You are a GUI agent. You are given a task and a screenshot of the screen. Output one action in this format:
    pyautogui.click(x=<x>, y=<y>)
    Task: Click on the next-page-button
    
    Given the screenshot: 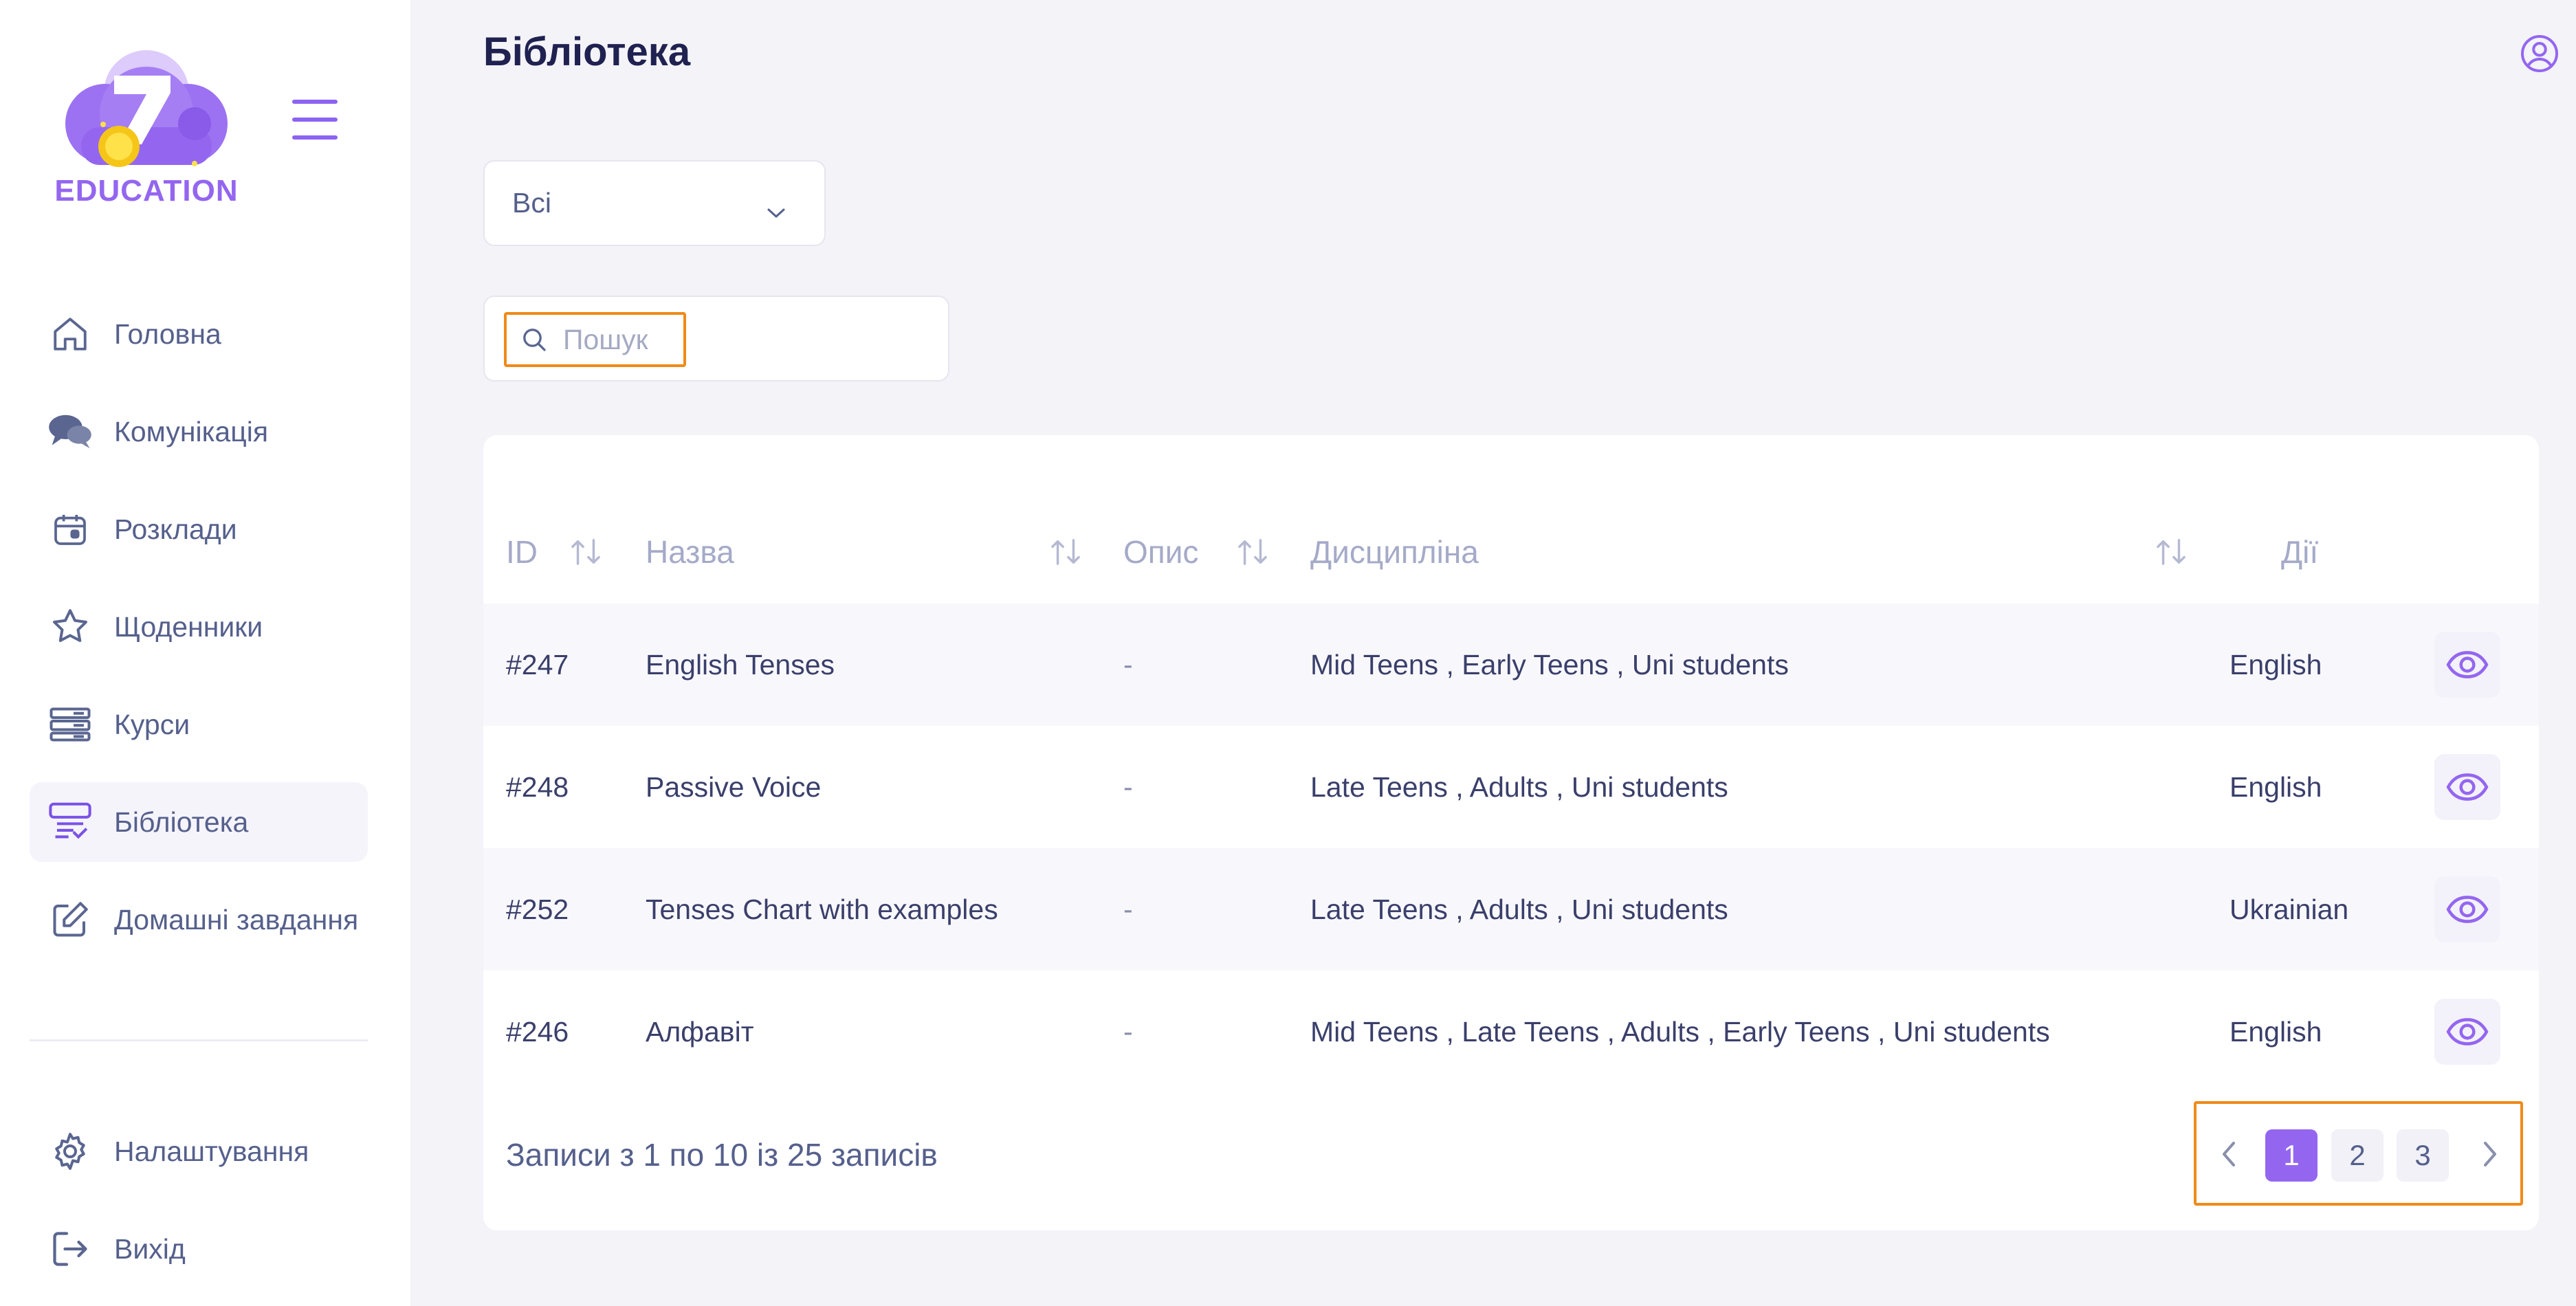 What is the action you would take?
    pyautogui.click(x=2490, y=1154)
    